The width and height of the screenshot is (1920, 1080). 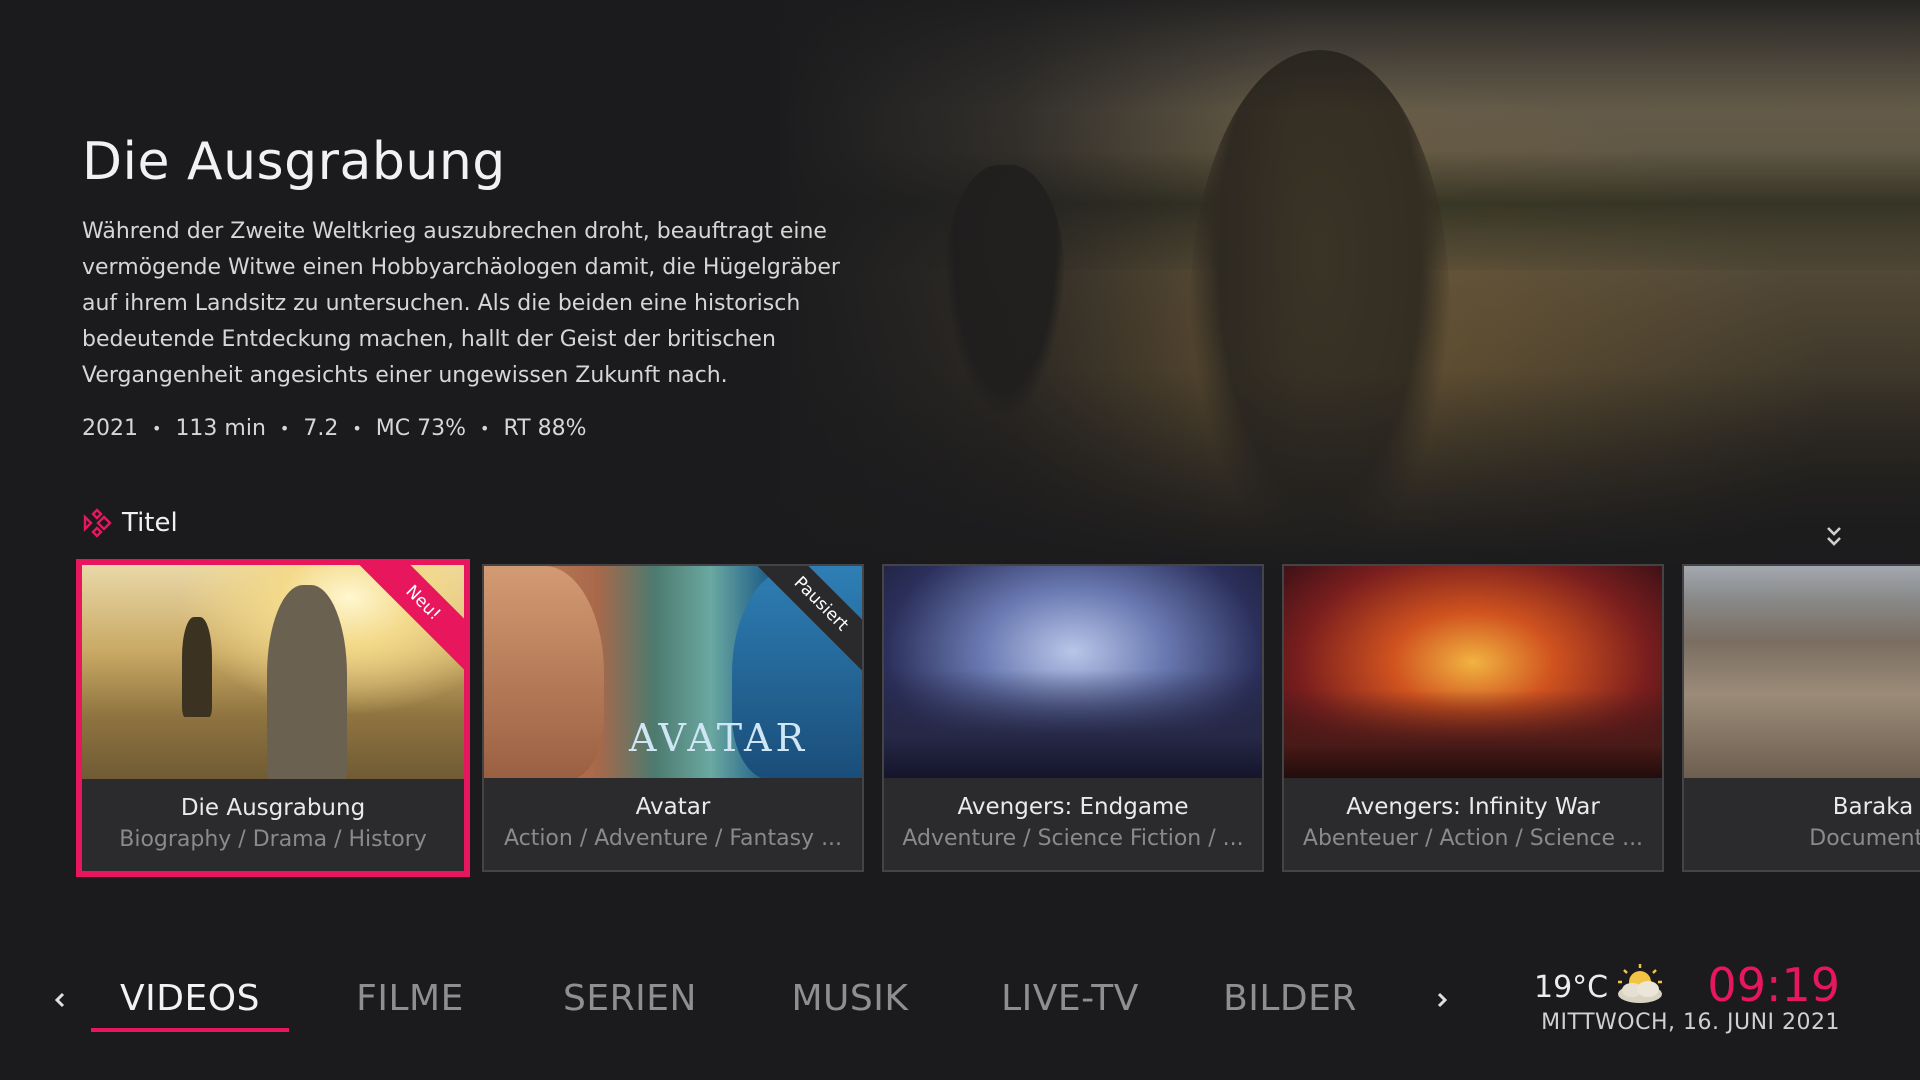 What do you see at coordinates (1571, 987) in the screenshot?
I see `temperature: 19°C` at bounding box center [1571, 987].